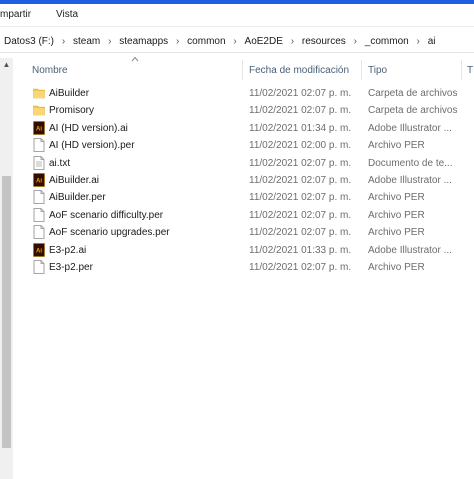  What do you see at coordinates (143, 41) in the screenshot?
I see `breadcrumb-item-steamapps: steamapps` at bounding box center [143, 41].